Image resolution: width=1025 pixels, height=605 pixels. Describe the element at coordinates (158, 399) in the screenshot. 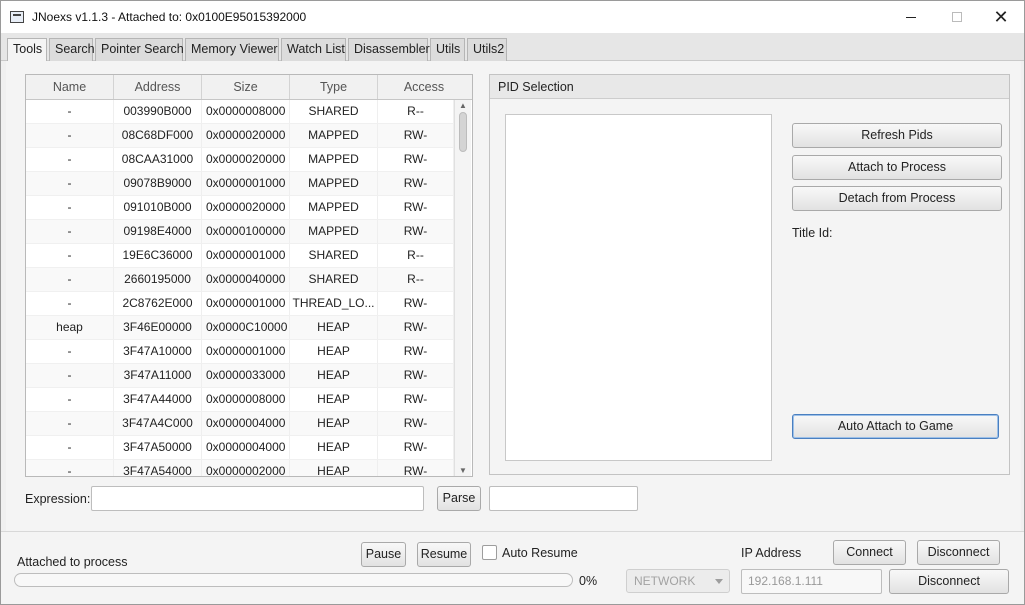

I see `cell-address: 3F47A44000` at that location.